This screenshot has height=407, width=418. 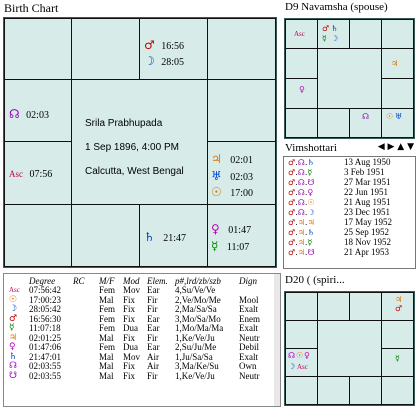 I want to click on vimshottari-title: Vimshottari, so click(x=311, y=148).